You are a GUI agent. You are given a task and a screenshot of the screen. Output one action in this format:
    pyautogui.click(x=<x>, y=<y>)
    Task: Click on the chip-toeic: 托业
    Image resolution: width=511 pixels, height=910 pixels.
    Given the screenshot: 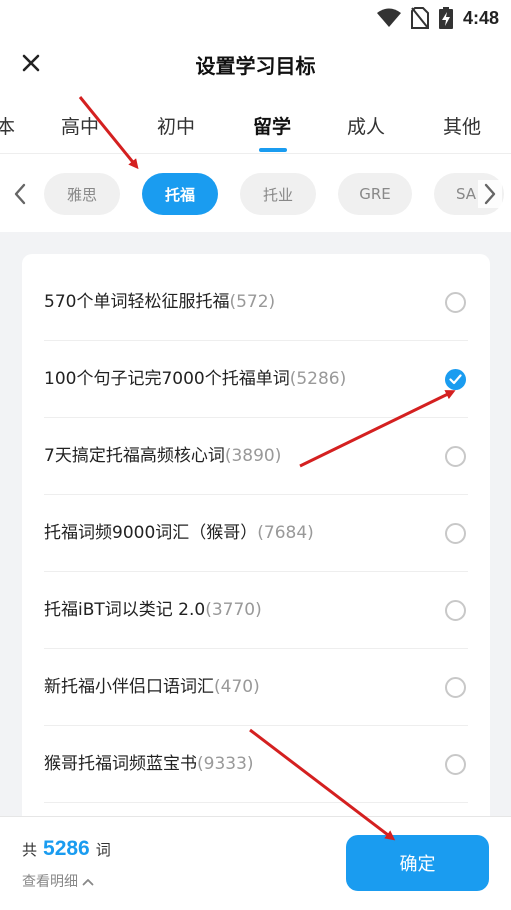 What is the action you would take?
    pyautogui.click(x=278, y=194)
    